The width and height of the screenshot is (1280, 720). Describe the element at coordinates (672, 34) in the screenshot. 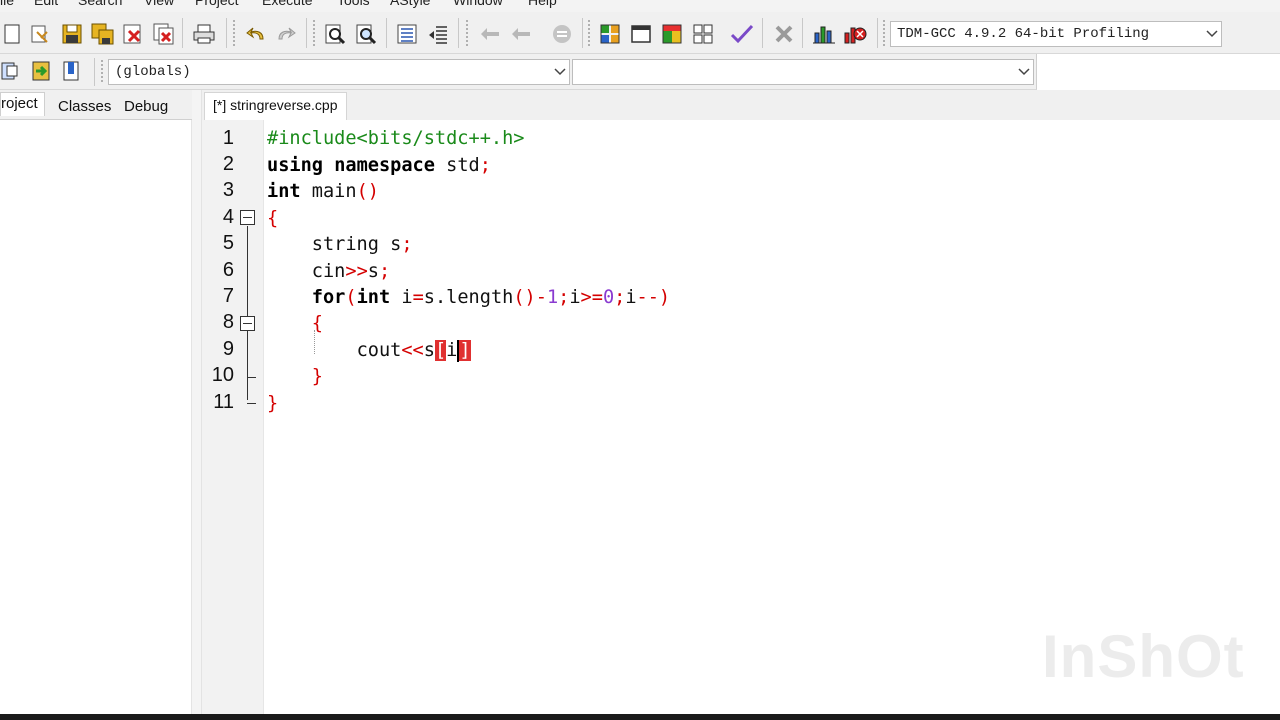

I see `compile-run-icon` at that location.